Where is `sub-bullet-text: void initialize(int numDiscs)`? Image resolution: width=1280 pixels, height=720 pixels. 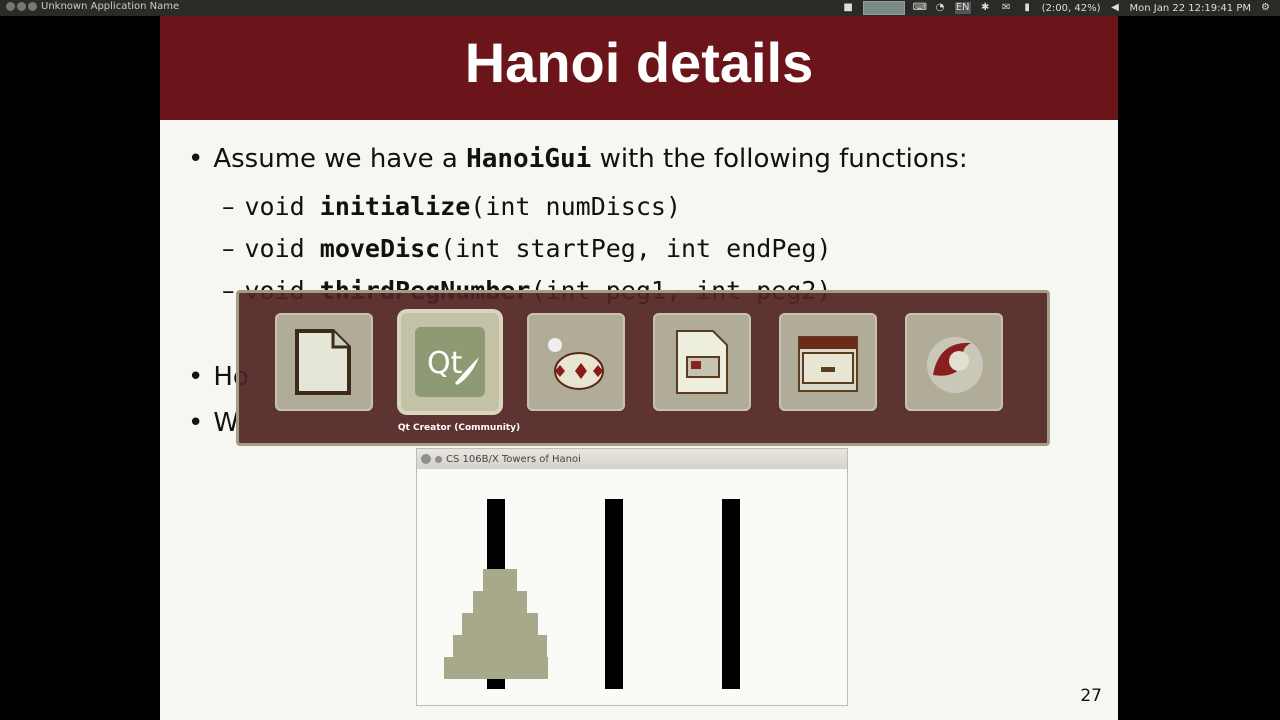
sub-bullet-text: void initialize(int numDiscs) is located at coordinates (463, 206).